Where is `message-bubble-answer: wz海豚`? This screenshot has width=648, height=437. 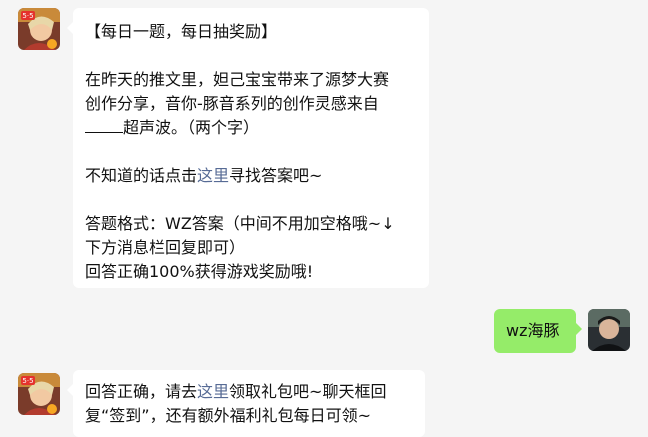 message-bubble-answer: wz海豚 is located at coordinates (538, 331).